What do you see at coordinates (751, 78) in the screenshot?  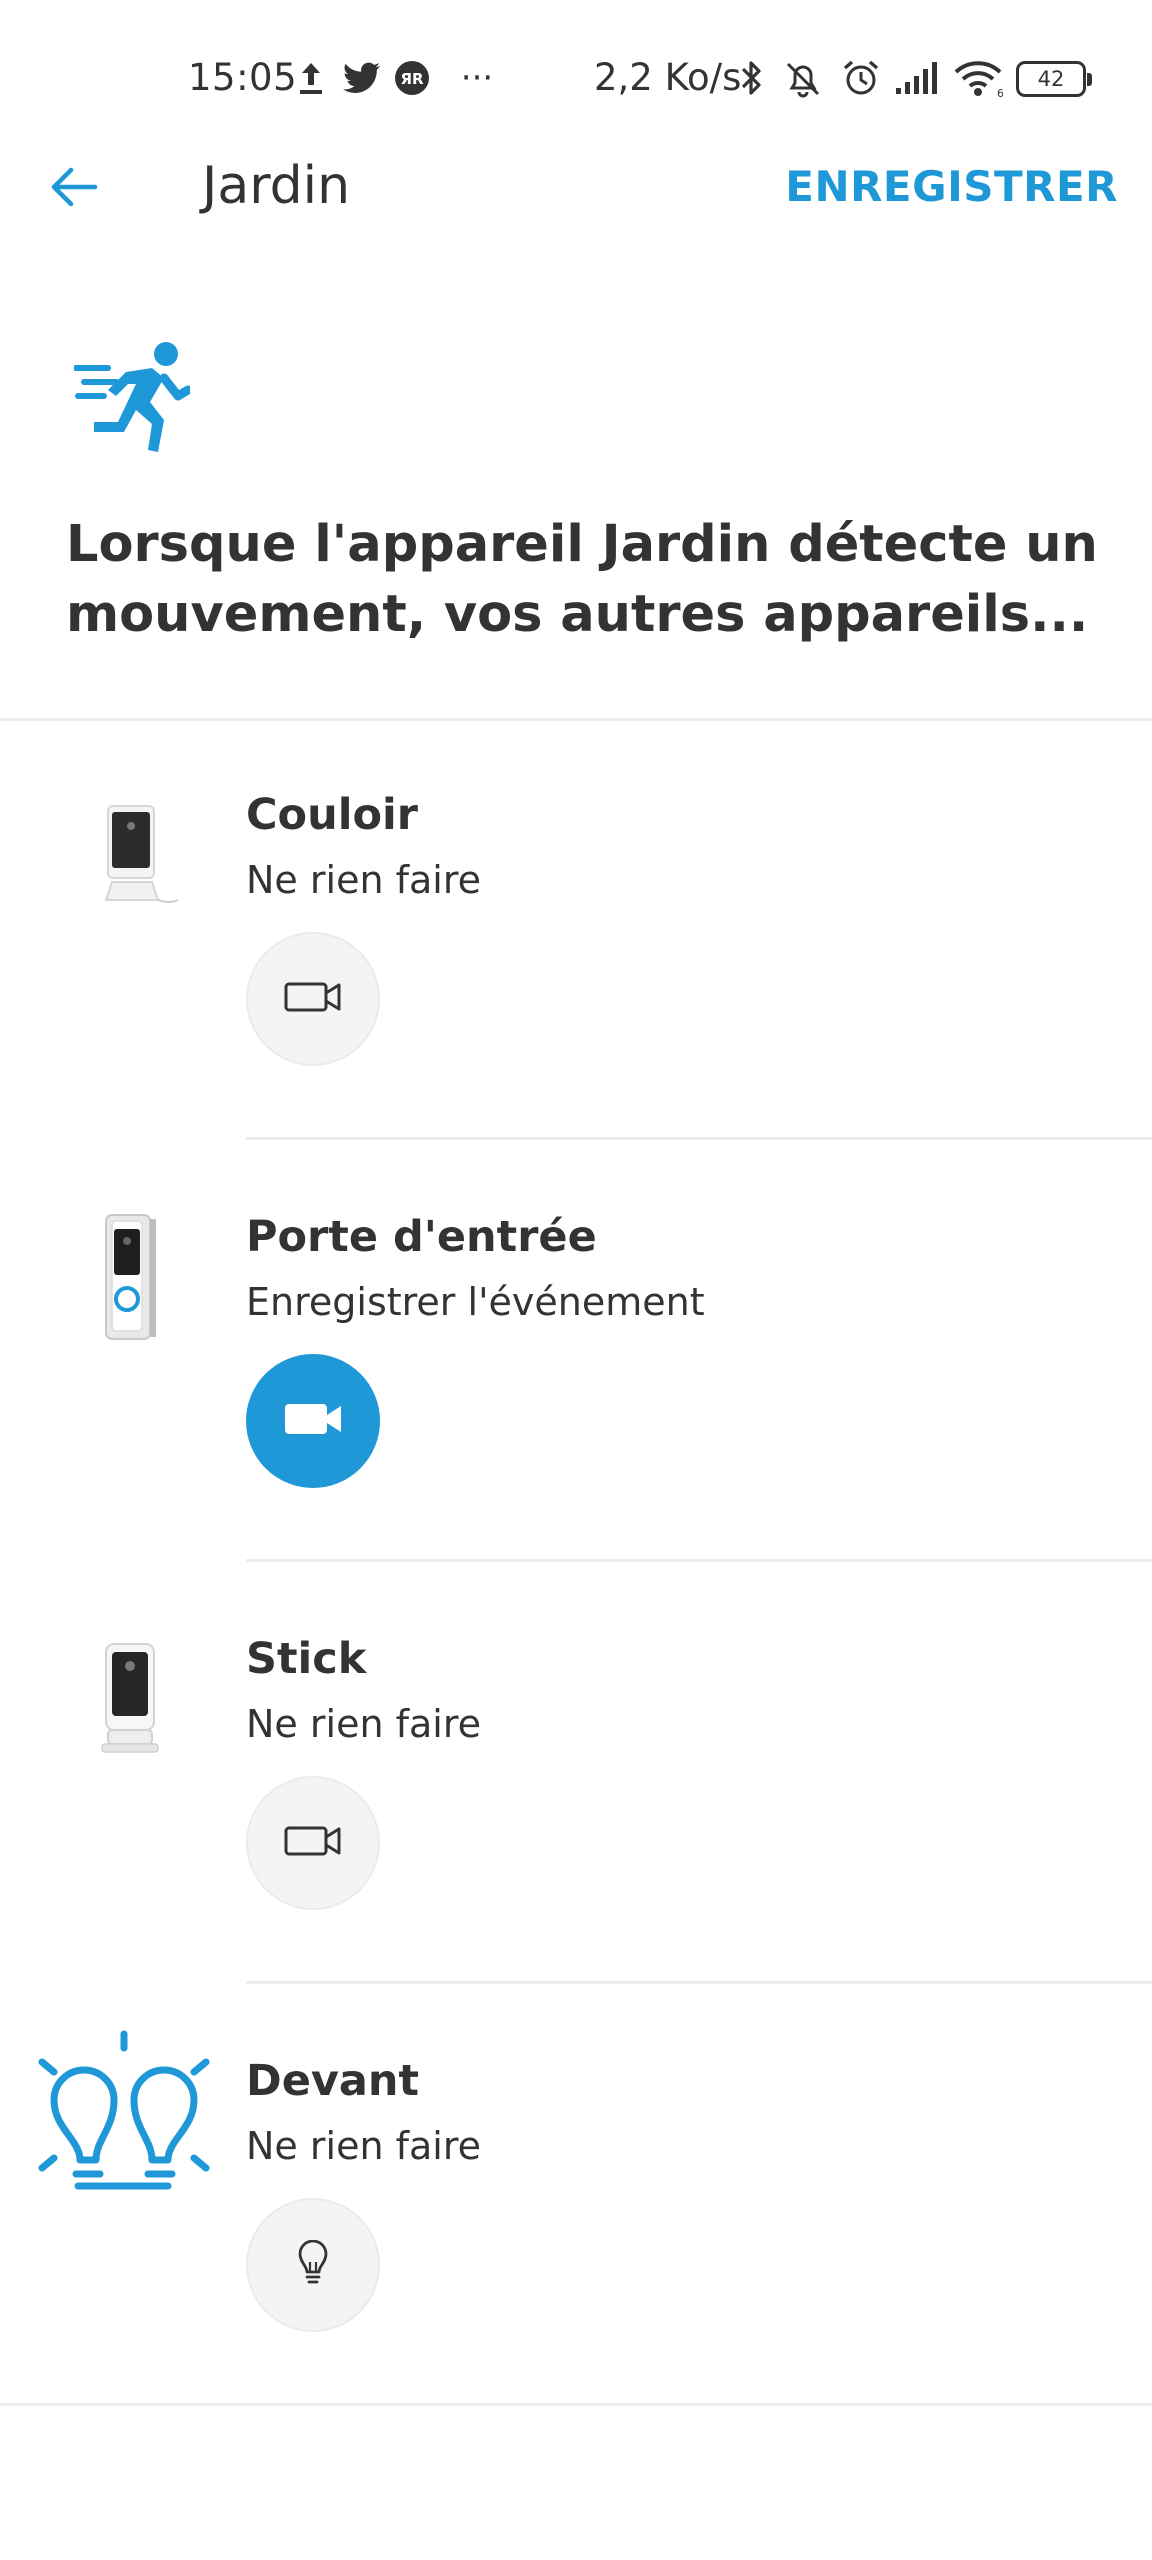 I see `bluetooth-icon` at bounding box center [751, 78].